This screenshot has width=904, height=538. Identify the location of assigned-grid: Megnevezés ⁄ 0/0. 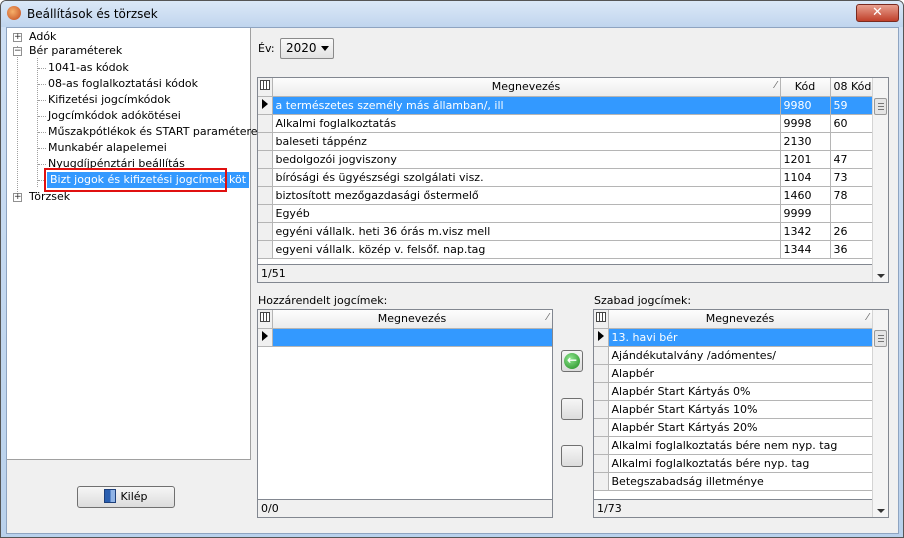
(405, 413).